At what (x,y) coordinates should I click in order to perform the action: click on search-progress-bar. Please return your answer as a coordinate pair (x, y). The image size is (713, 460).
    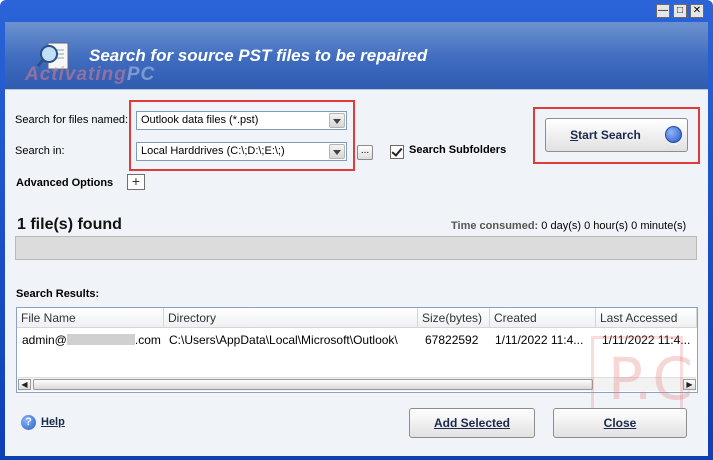
    Looking at the image, I should click on (356, 248).